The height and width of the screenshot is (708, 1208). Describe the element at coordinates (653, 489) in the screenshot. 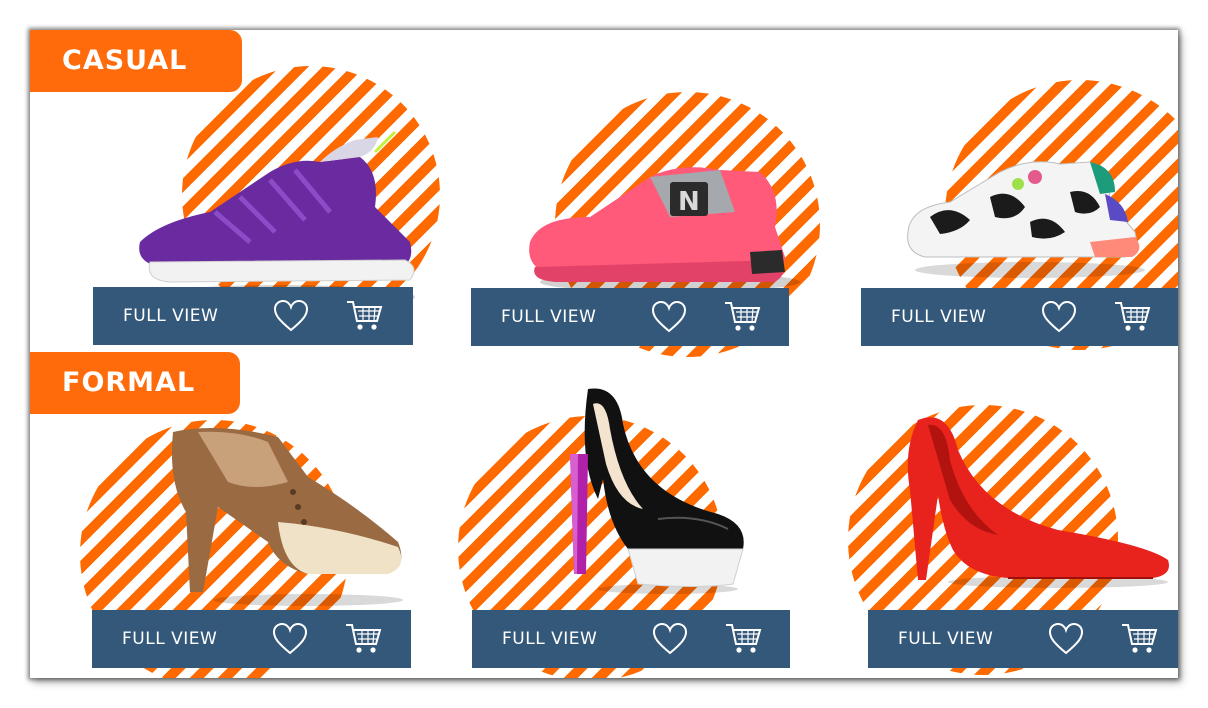

I see `black-pump-image` at that location.